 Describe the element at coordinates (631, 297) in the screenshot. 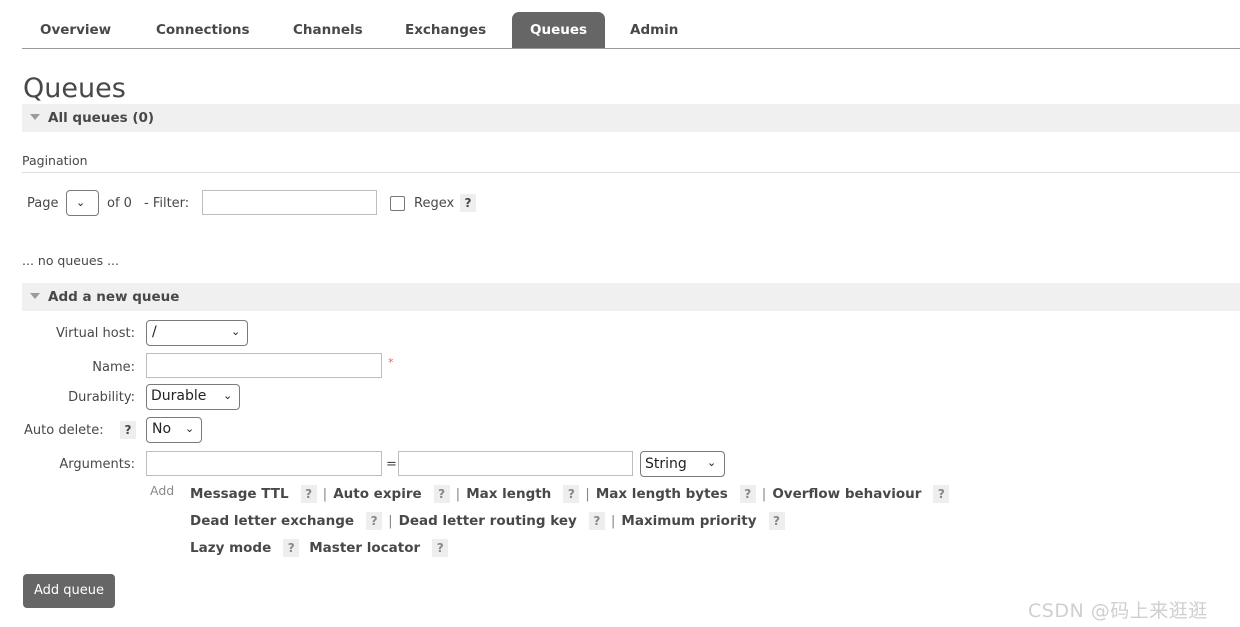

I see `add-queue-toggle: Add a new queue` at that location.